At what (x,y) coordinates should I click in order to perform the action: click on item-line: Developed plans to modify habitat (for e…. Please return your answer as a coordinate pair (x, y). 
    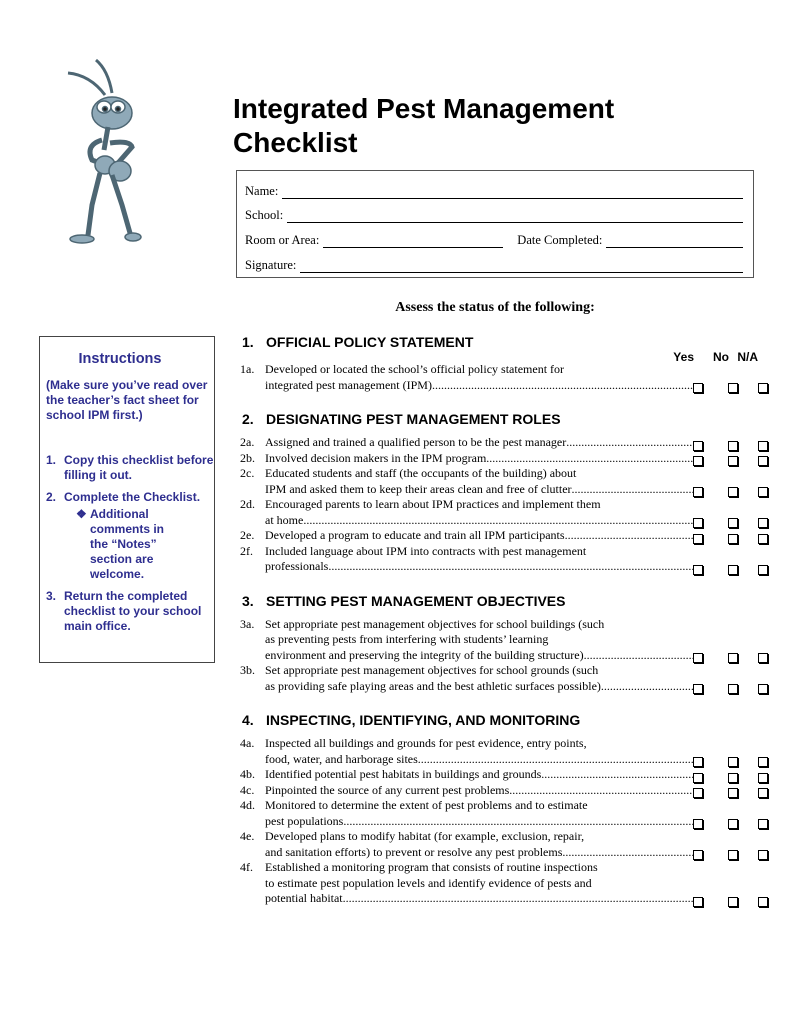
    Looking at the image, I should click on (425, 836).